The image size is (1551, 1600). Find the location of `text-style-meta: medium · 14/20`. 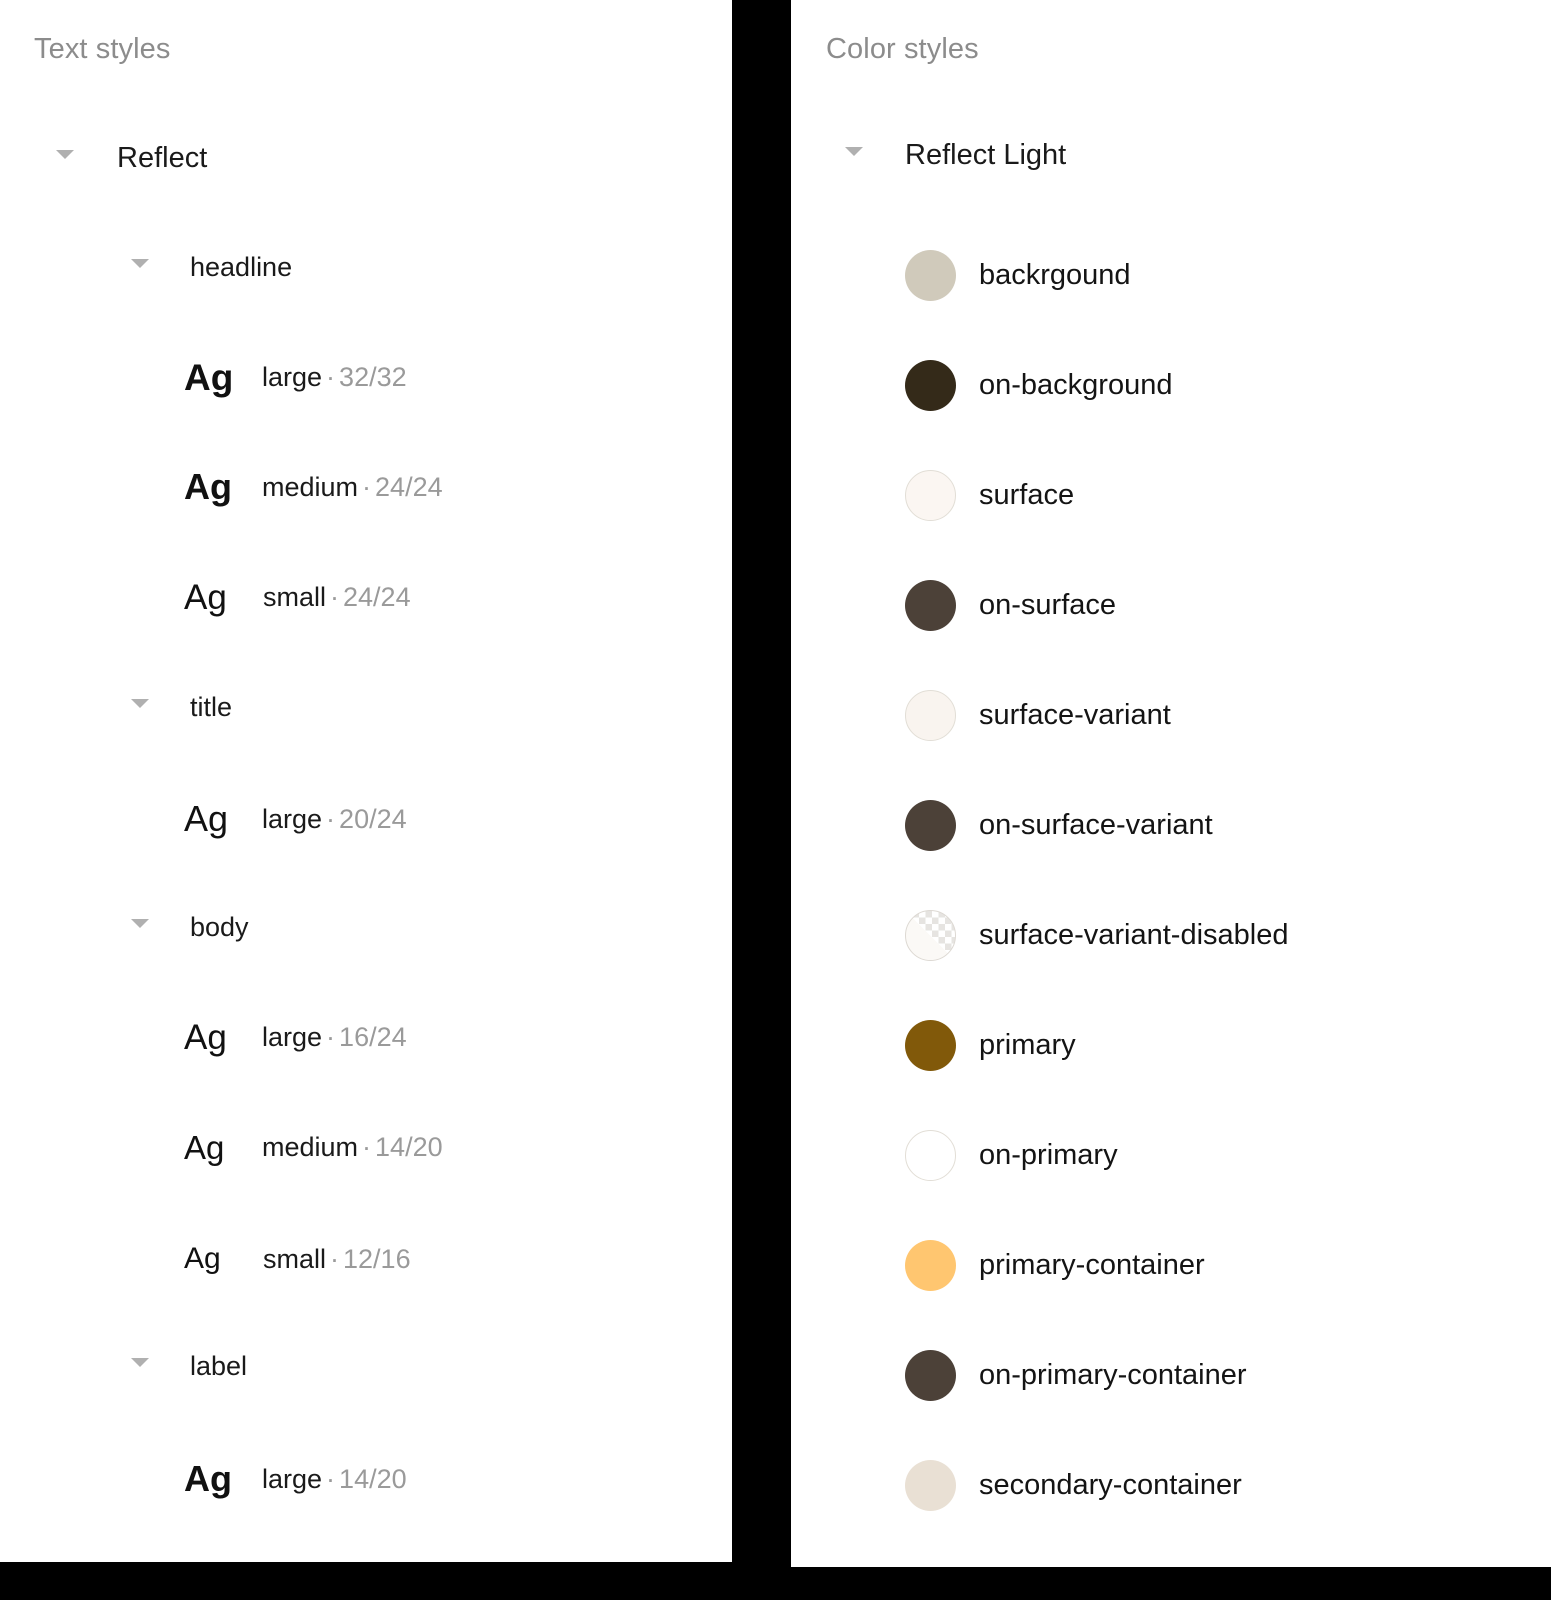

text-style-meta: medium · 14/20 is located at coordinates (352, 1147).